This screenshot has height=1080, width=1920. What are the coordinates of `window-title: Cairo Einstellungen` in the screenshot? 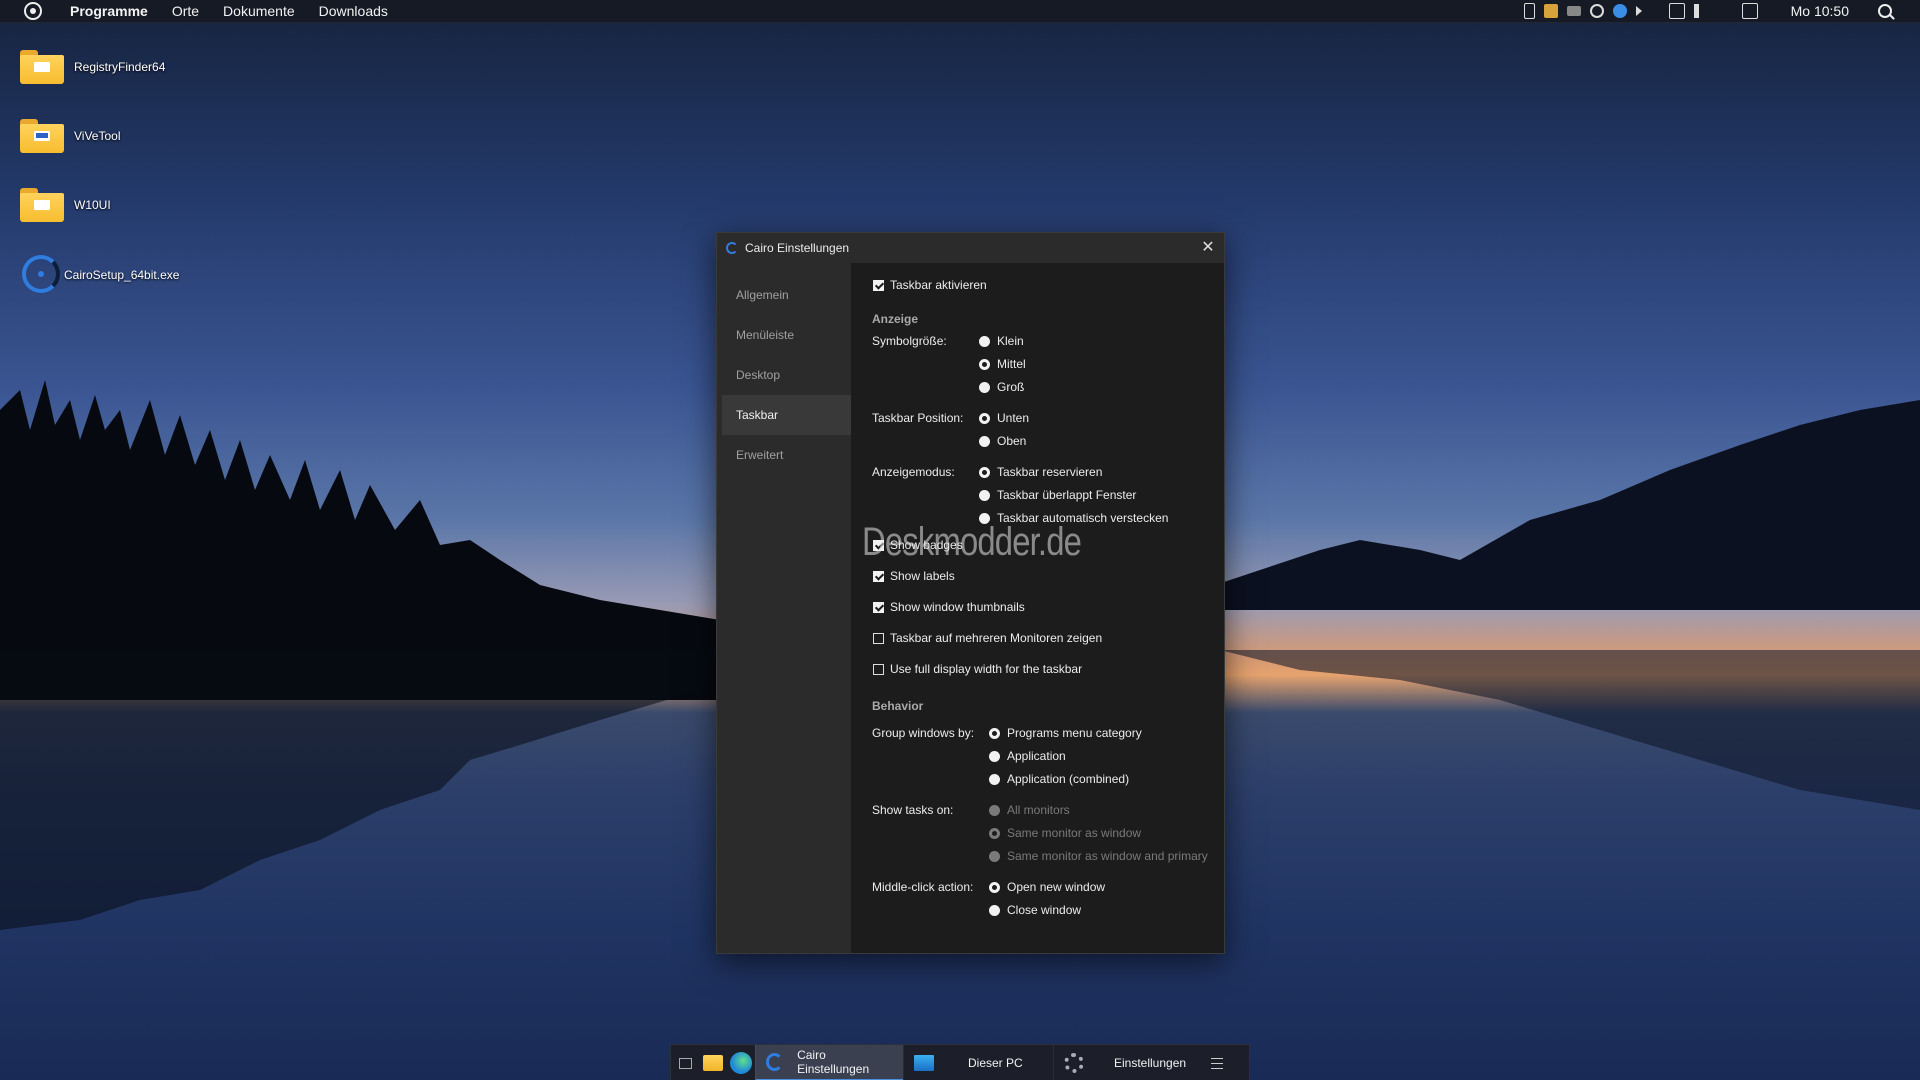 It's located at (797, 248).